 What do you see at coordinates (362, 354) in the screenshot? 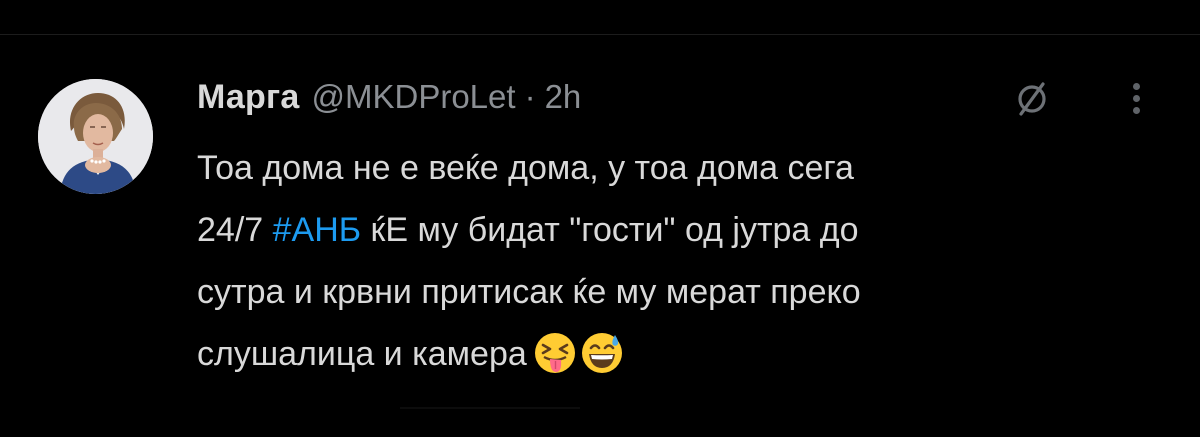
I see `tweet-text-fragment: слушалица и камера` at bounding box center [362, 354].